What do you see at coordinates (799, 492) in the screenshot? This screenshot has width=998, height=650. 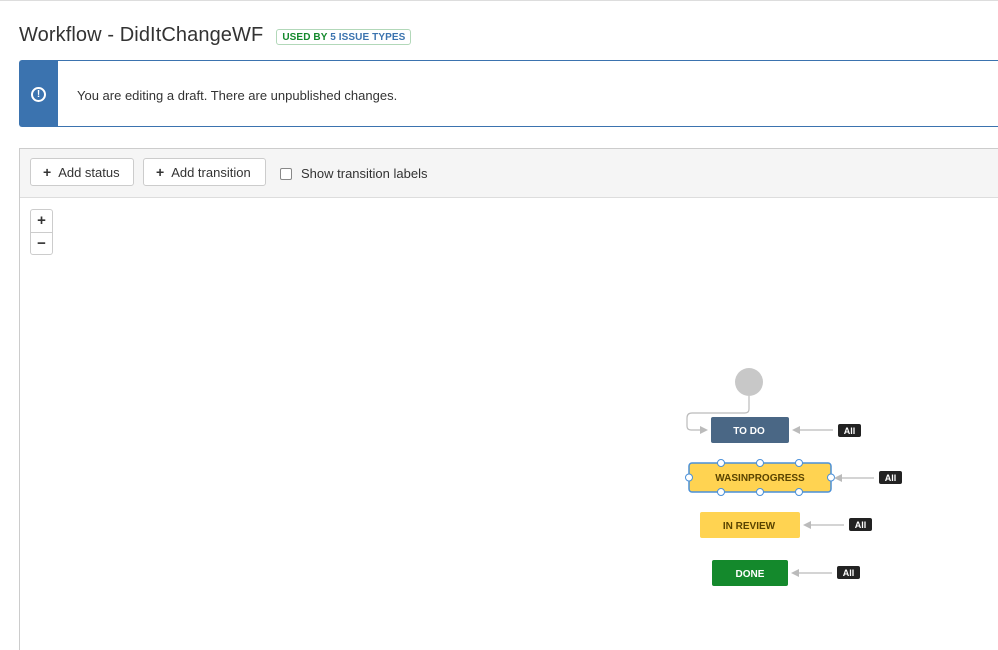 I see `handle-bottom-right` at bounding box center [799, 492].